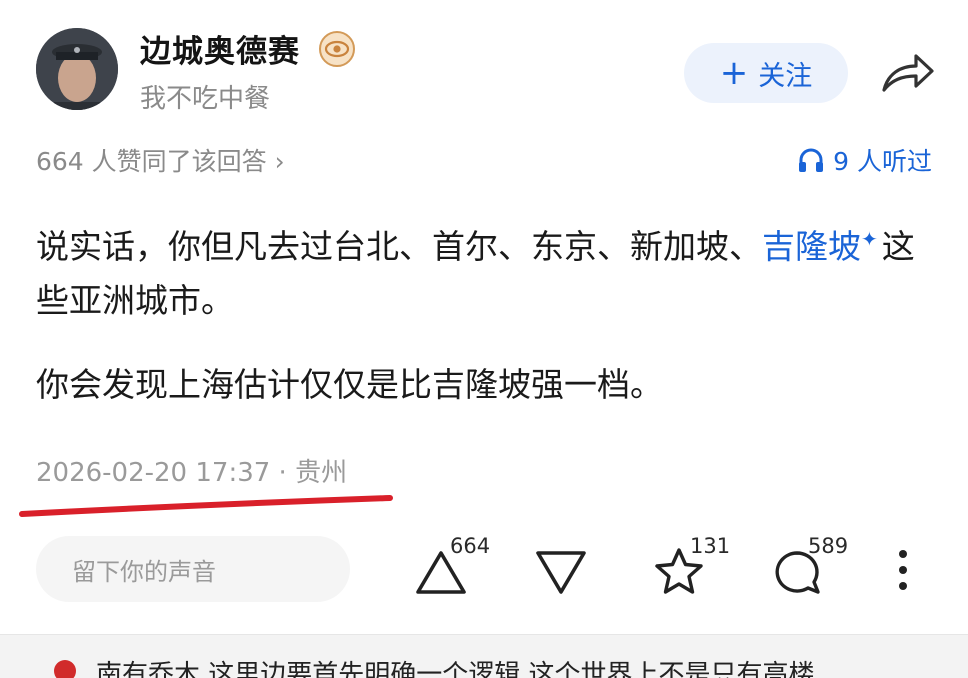  I want to click on red-underline-annotation, so click(206, 506).